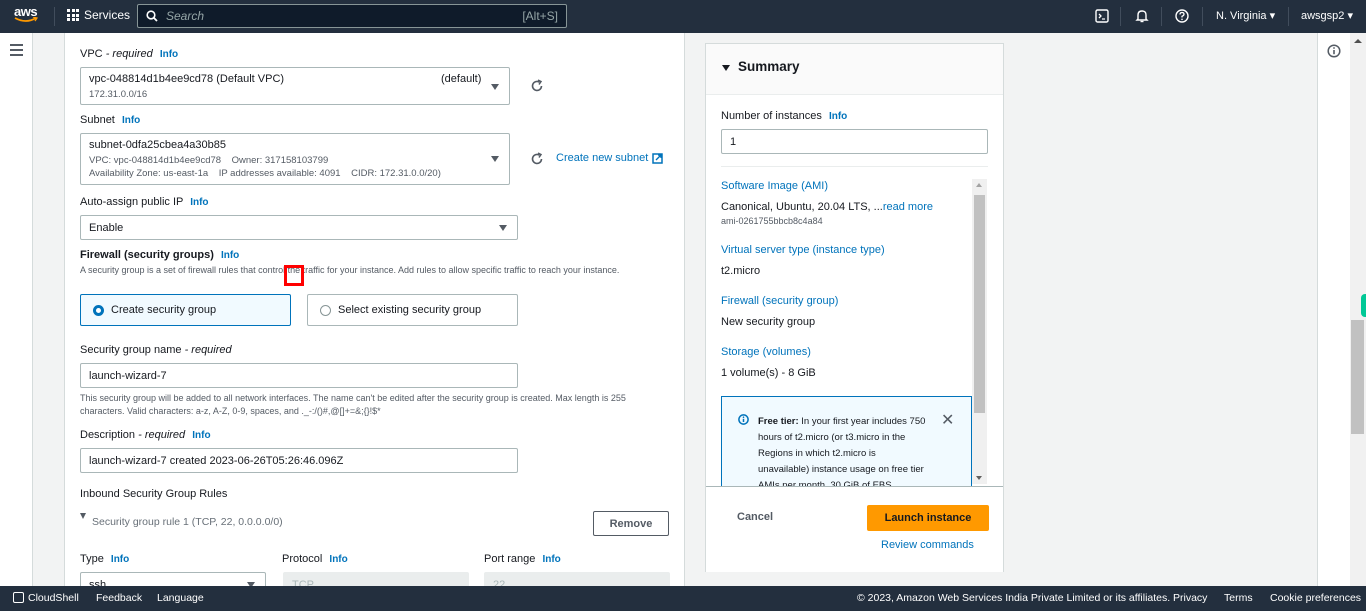 Image resolution: width=1366 pixels, height=611 pixels. What do you see at coordinates (46, 598) in the screenshot?
I see `cloudshell-link: CloudShell` at bounding box center [46, 598].